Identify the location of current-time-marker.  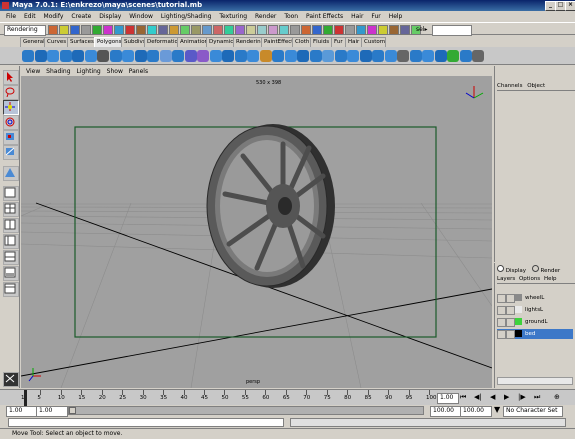
(25, 398).